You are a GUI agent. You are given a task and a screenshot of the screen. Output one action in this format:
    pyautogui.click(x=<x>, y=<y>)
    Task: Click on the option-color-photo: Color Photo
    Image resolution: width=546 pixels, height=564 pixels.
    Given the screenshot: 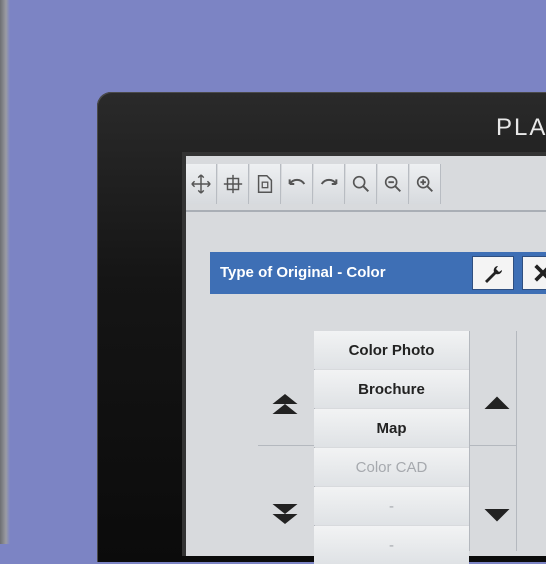 What is the action you would take?
    pyautogui.click(x=391, y=350)
    